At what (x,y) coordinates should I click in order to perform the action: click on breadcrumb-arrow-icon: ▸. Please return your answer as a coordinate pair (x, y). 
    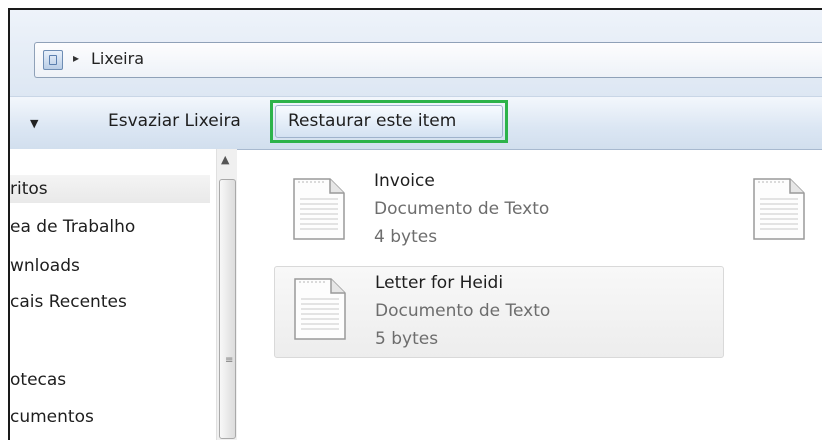
    Looking at the image, I should click on (76, 58).